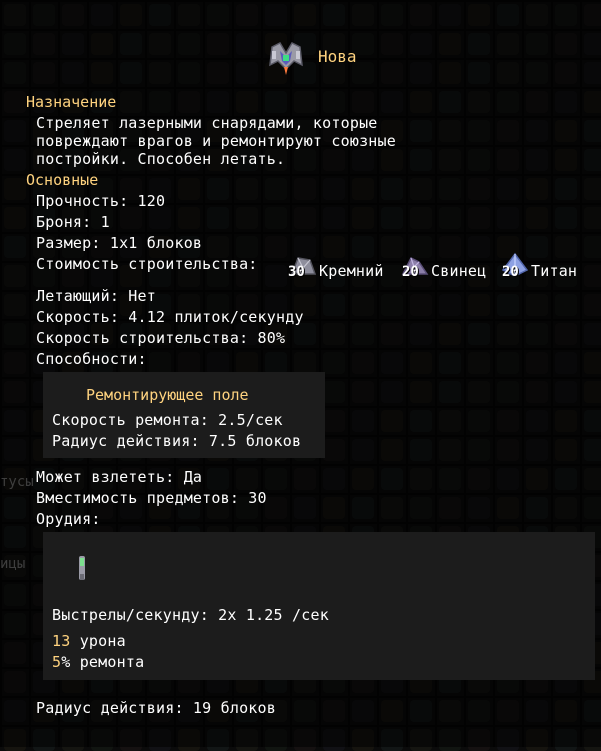  Describe the element at coordinates (119, 243) in the screenshot. I see `size-stat: Размер: 1x1 блоков` at that location.